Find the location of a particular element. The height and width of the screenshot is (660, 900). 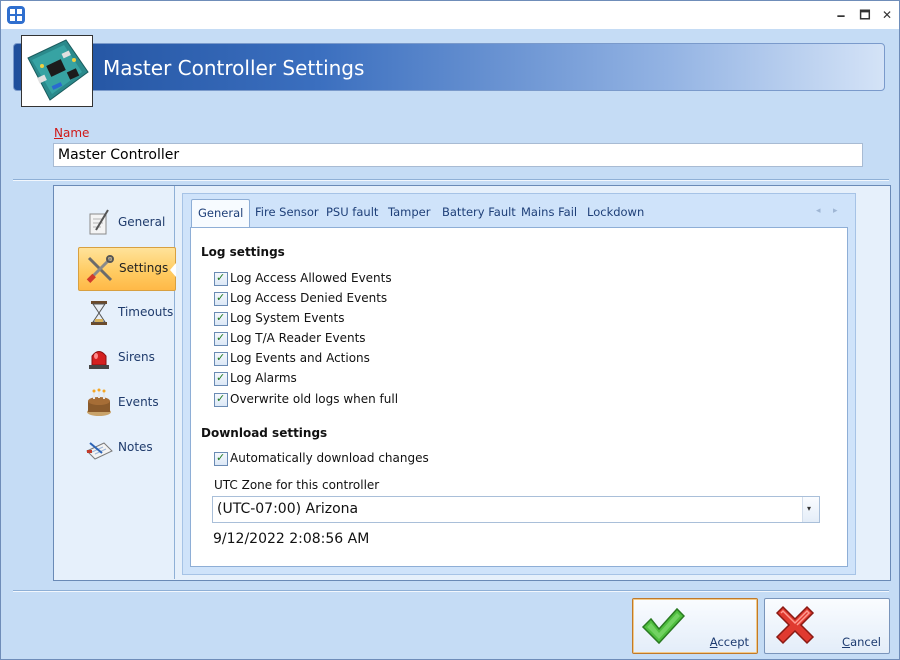

close-button: ✕ is located at coordinates (887, 15).